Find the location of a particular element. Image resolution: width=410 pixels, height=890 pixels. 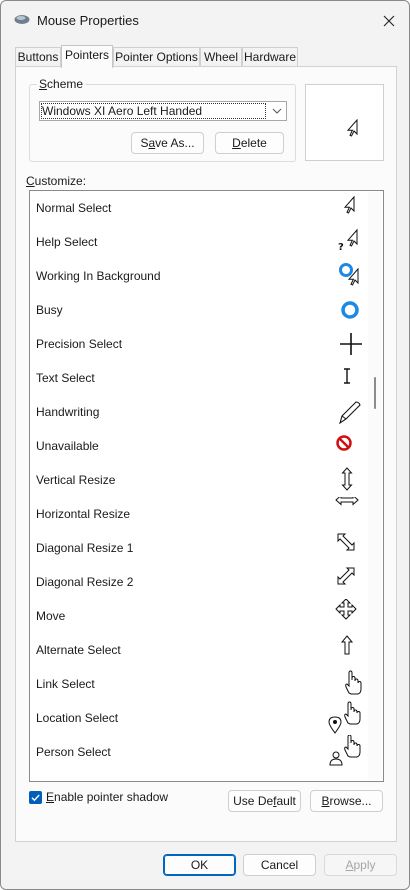

list-item: Horizontal Resize is located at coordinates (198, 514).